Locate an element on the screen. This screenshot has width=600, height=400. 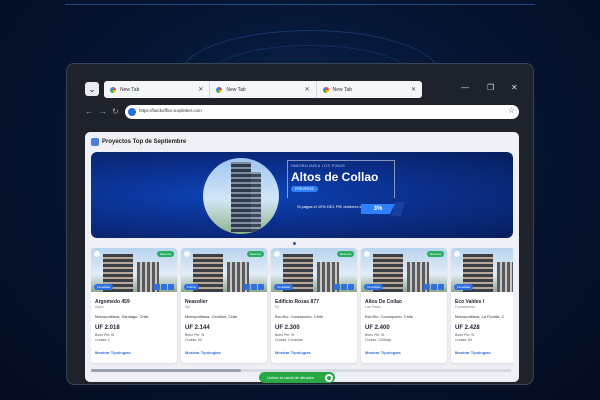
project-developer: Aquix is located at coordinates (99, 307).